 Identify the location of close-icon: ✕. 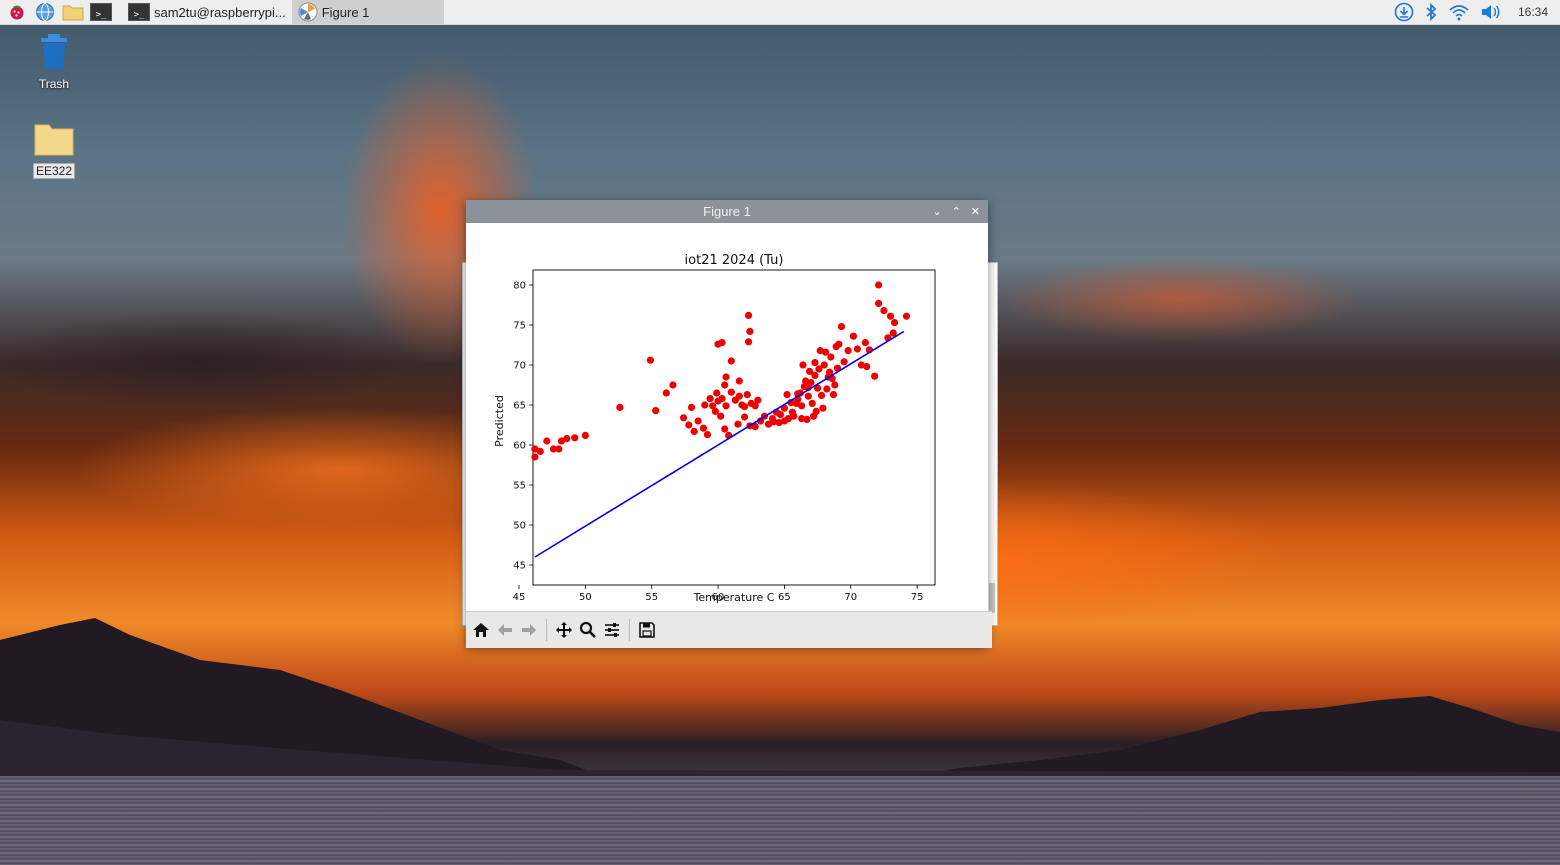
(975, 211).